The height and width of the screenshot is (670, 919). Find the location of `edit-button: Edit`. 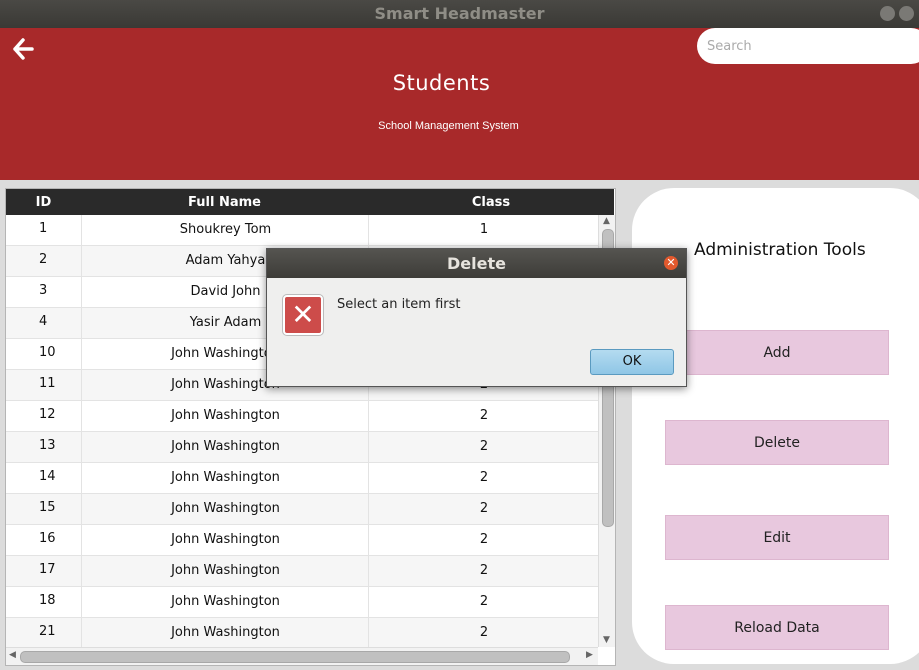

edit-button: Edit is located at coordinates (777, 537).